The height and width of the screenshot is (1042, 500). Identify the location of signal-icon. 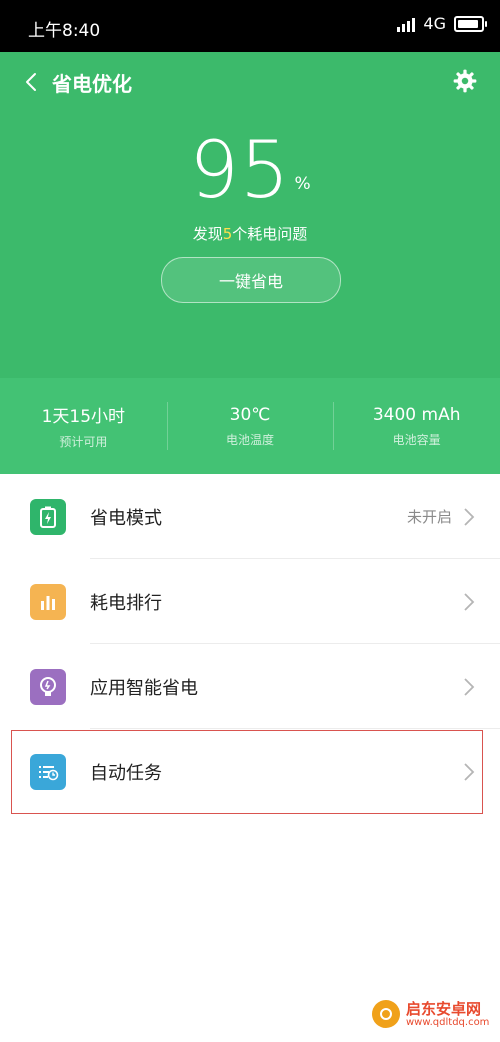
(406, 24).